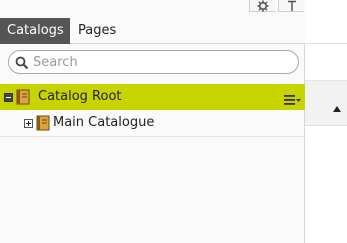  Describe the element at coordinates (22, 62) in the screenshot. I see `search-icon` at that location.